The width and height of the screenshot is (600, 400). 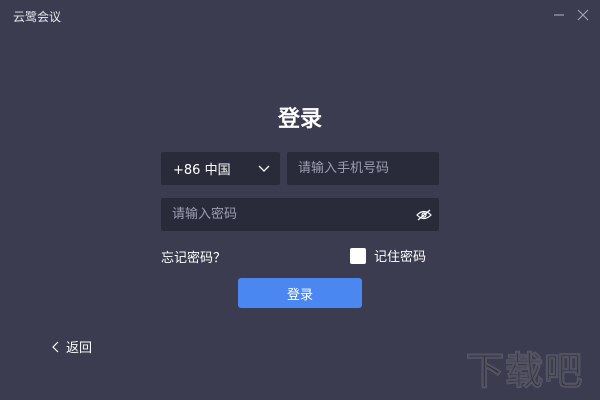 I want to click on watermark-text: 下载吧, so click(x=524, y=371).